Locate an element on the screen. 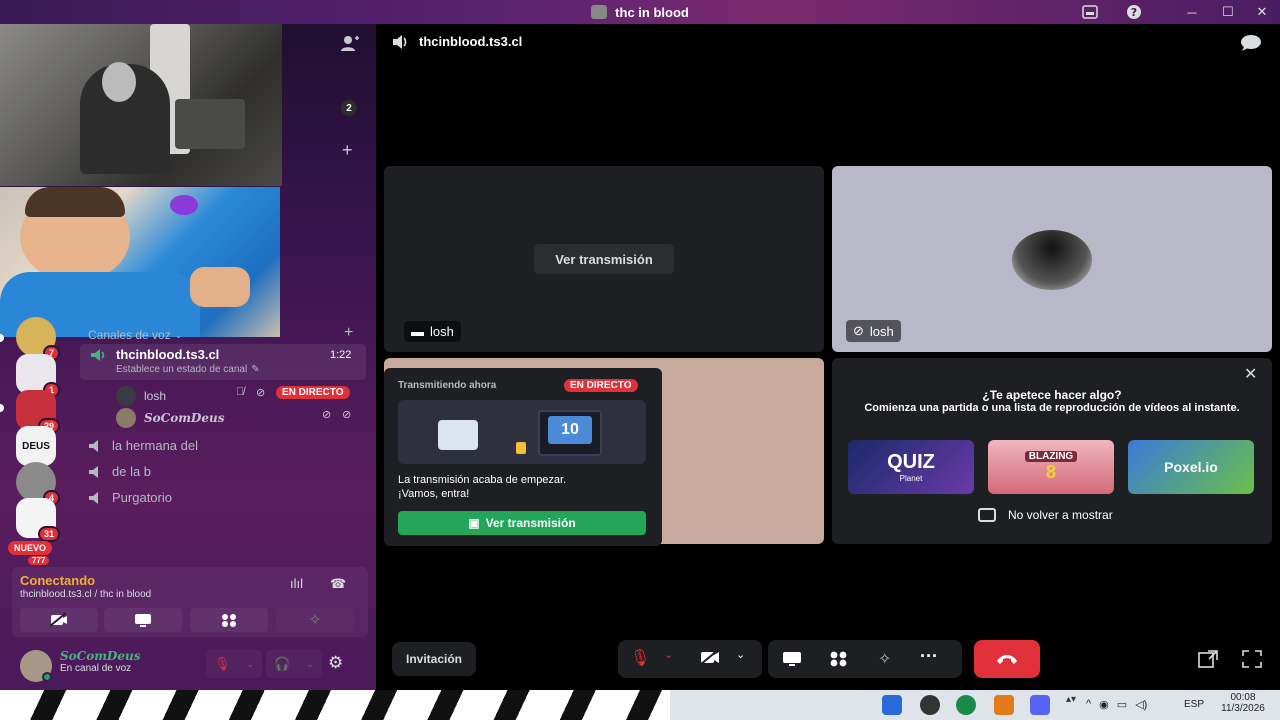 This screenshot has width=1280, height=720. scroll-icon: ▴▾ is located at coordinates (1071, 699).